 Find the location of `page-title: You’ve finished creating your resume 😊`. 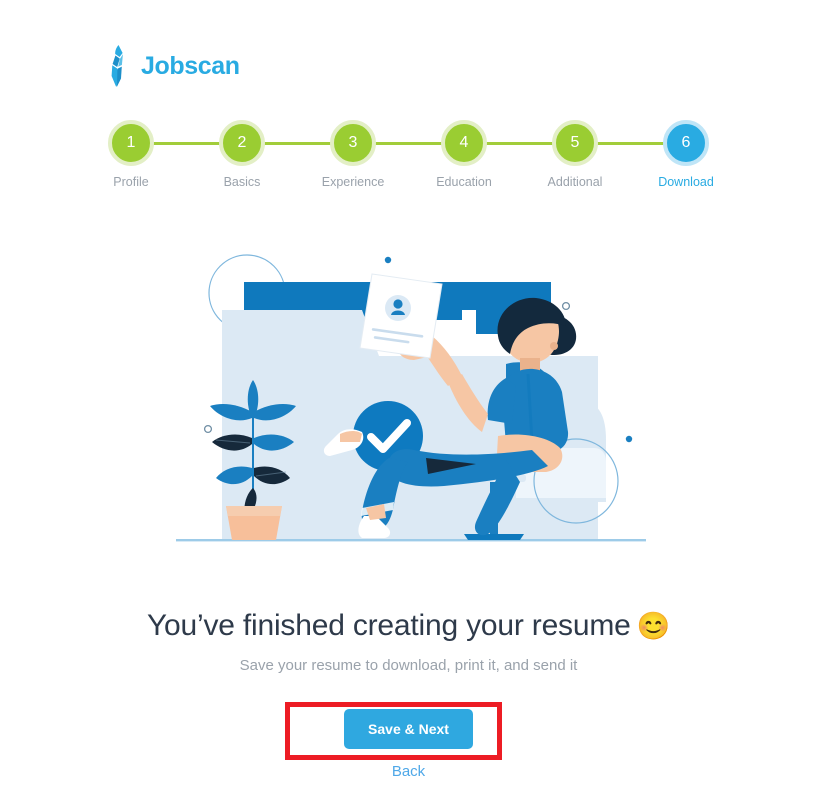

page-title: You’ve finished creating your resume 😊 is located at coordinates (408, 626).